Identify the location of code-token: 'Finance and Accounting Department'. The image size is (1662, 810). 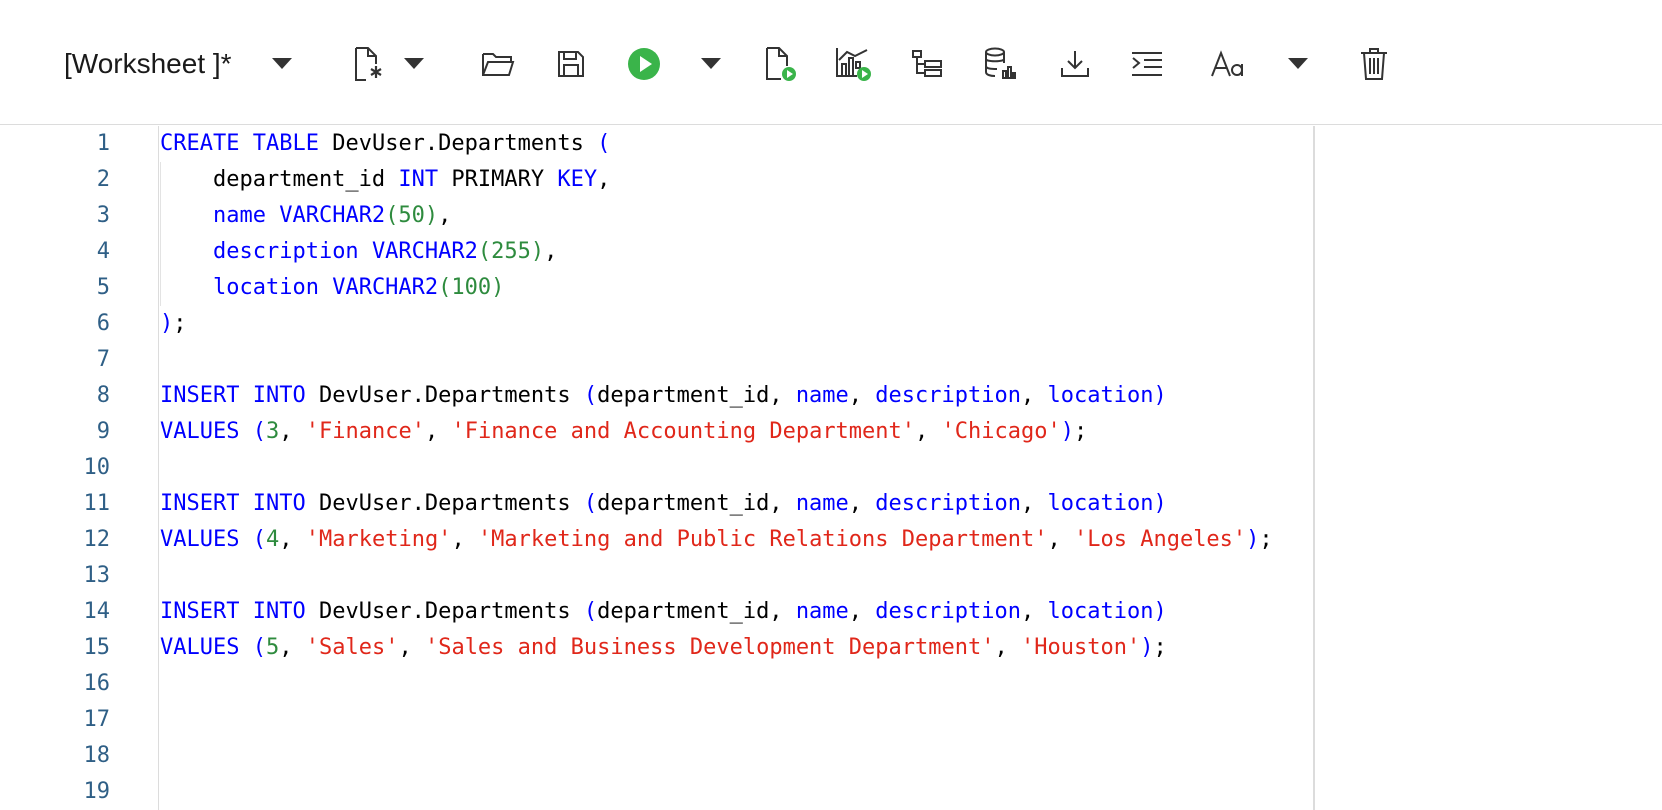
(683, 431).